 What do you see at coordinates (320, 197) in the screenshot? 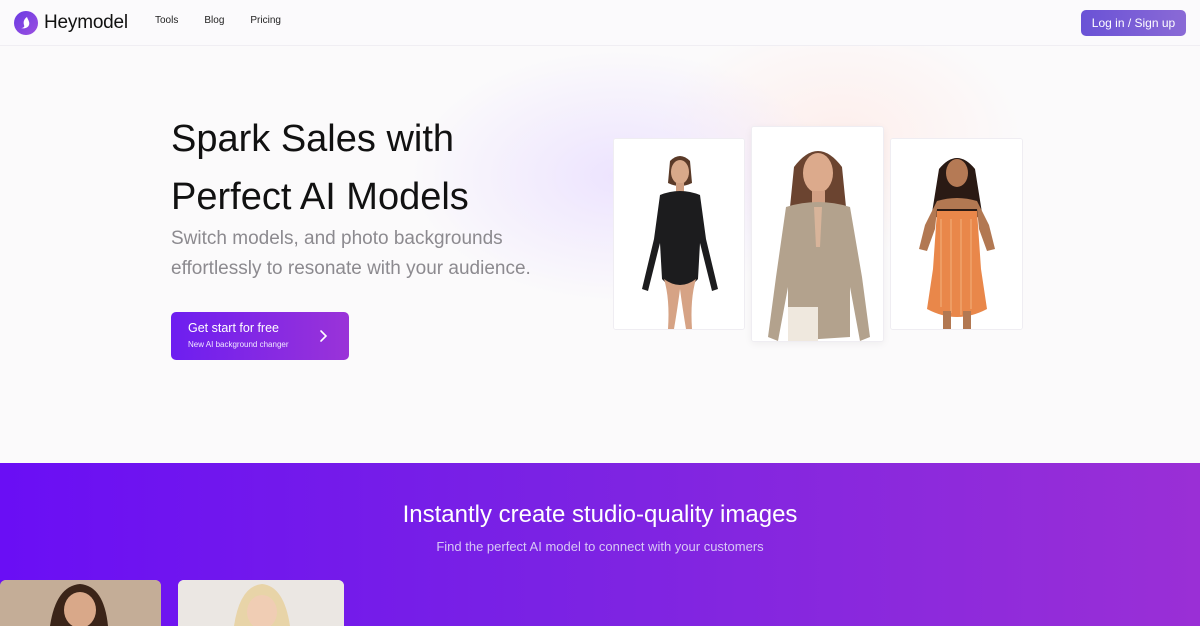
I see `hero-title-line2: Perfect AI Models` at bounding box center [320, 197].